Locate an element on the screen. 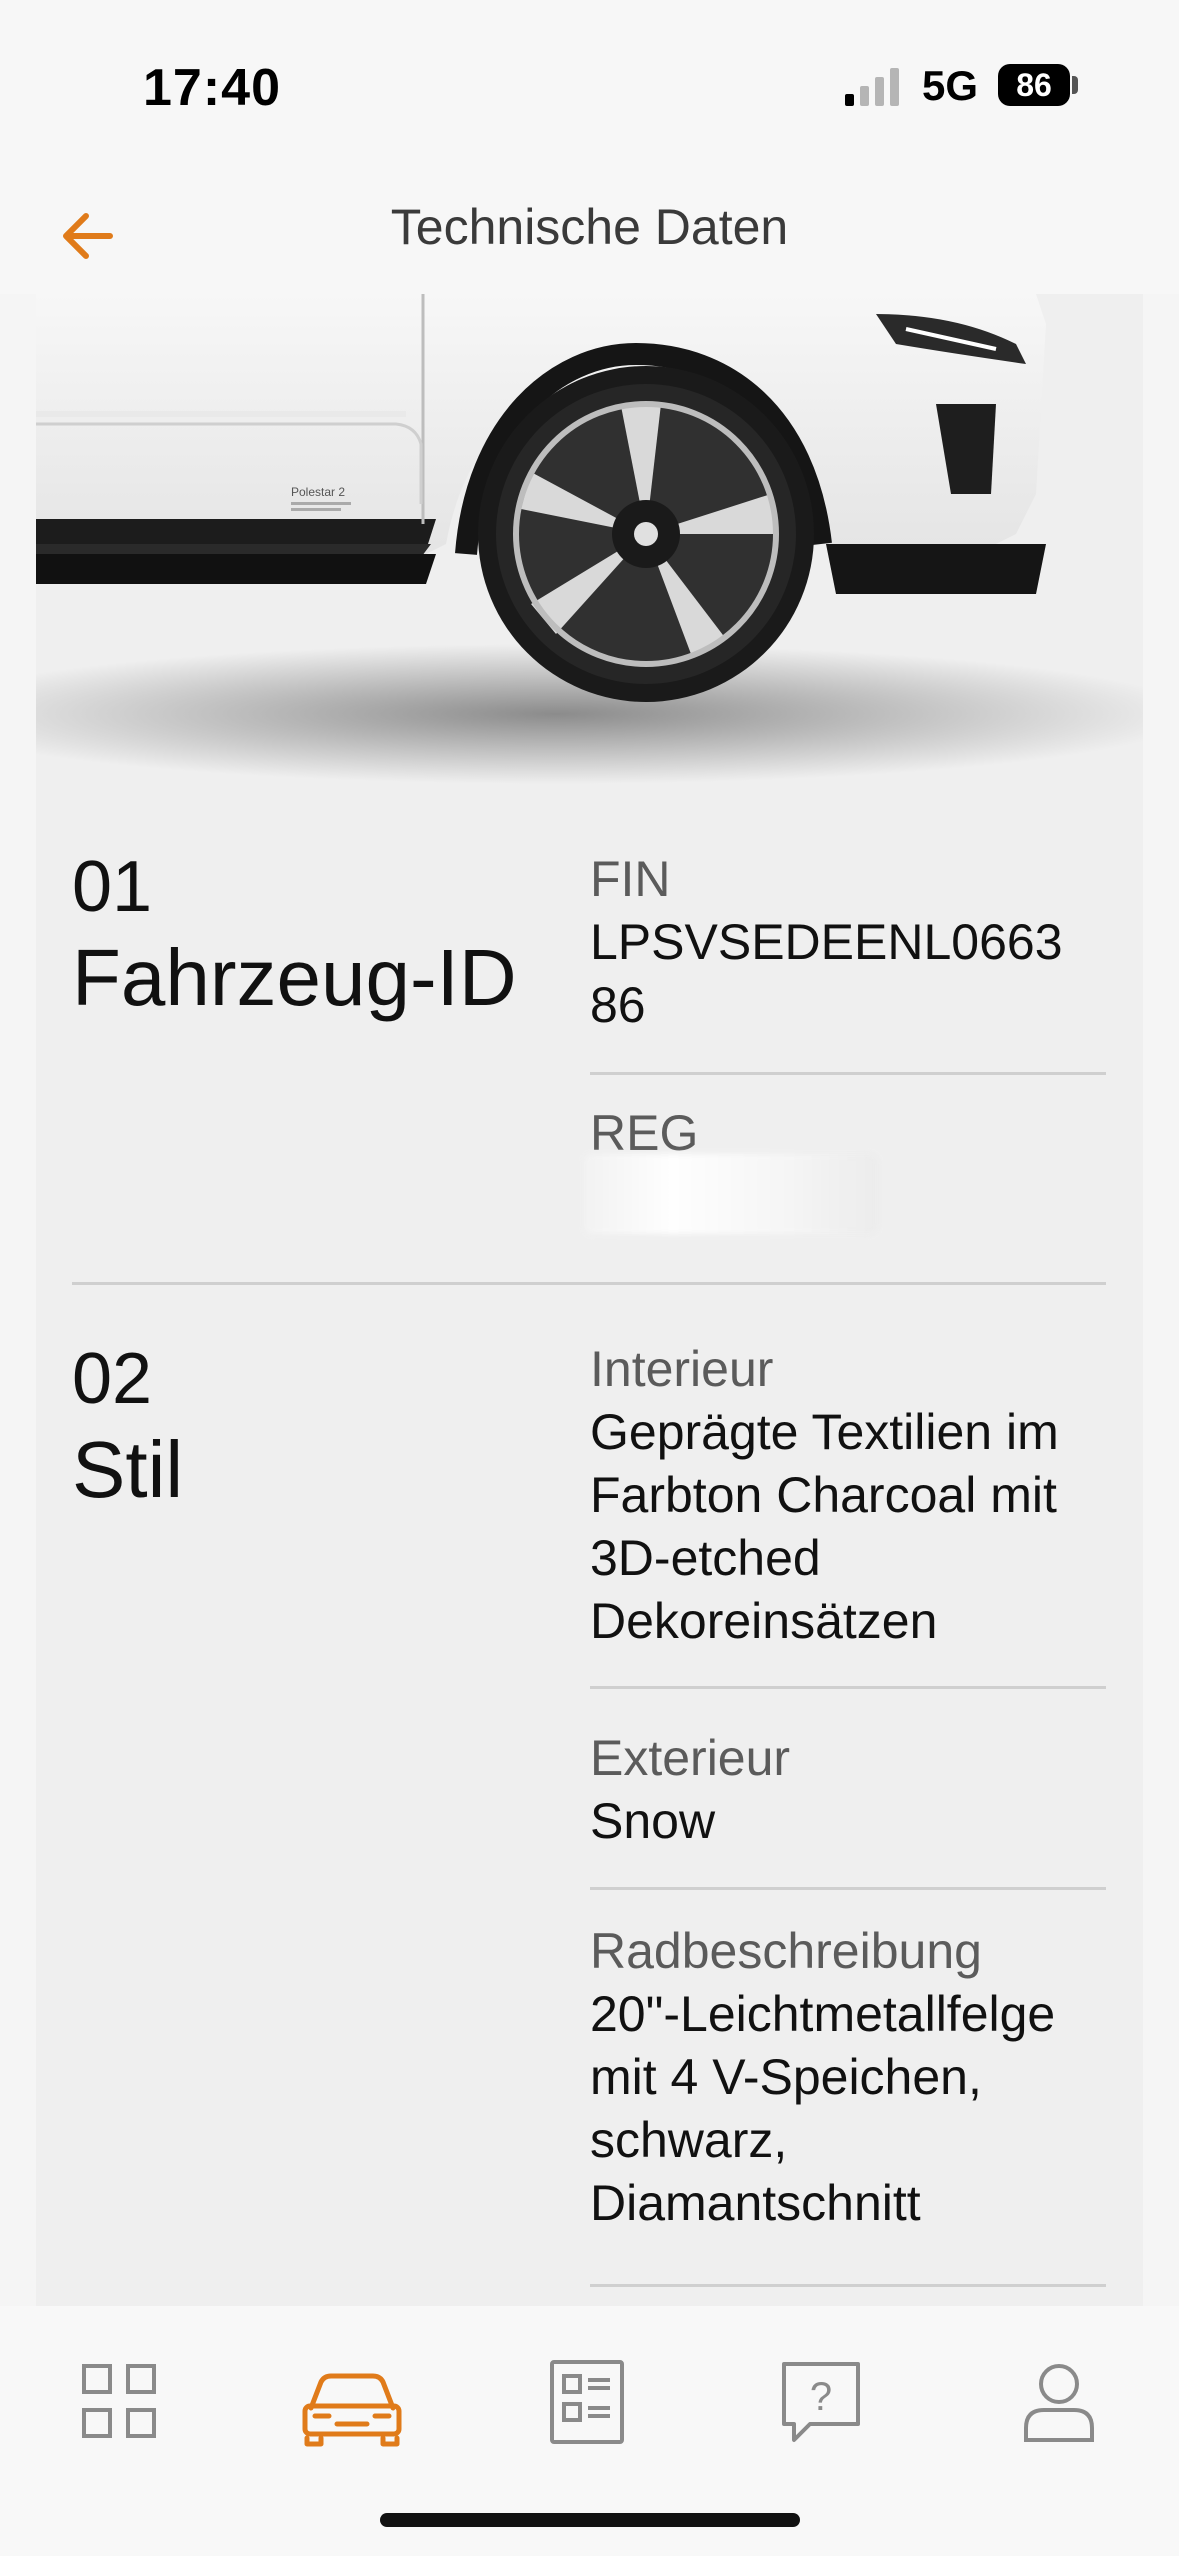 Image resolution: width=1179 pixels, height=2556 pixels. field-label-vin: FIN is located at coordinates (630, 879).